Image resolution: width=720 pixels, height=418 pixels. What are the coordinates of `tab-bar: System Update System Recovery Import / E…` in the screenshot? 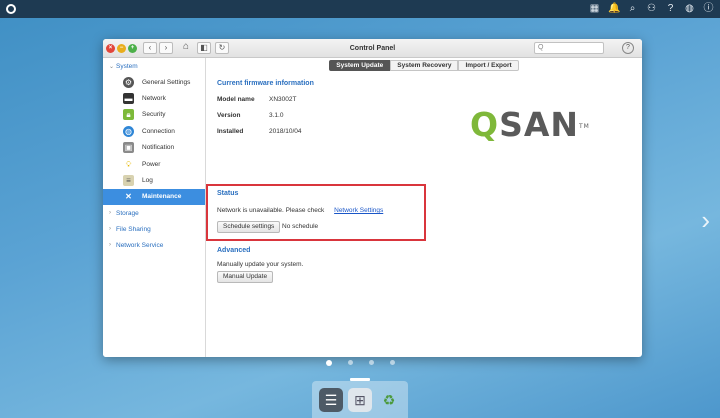 It's located at (424, 65).